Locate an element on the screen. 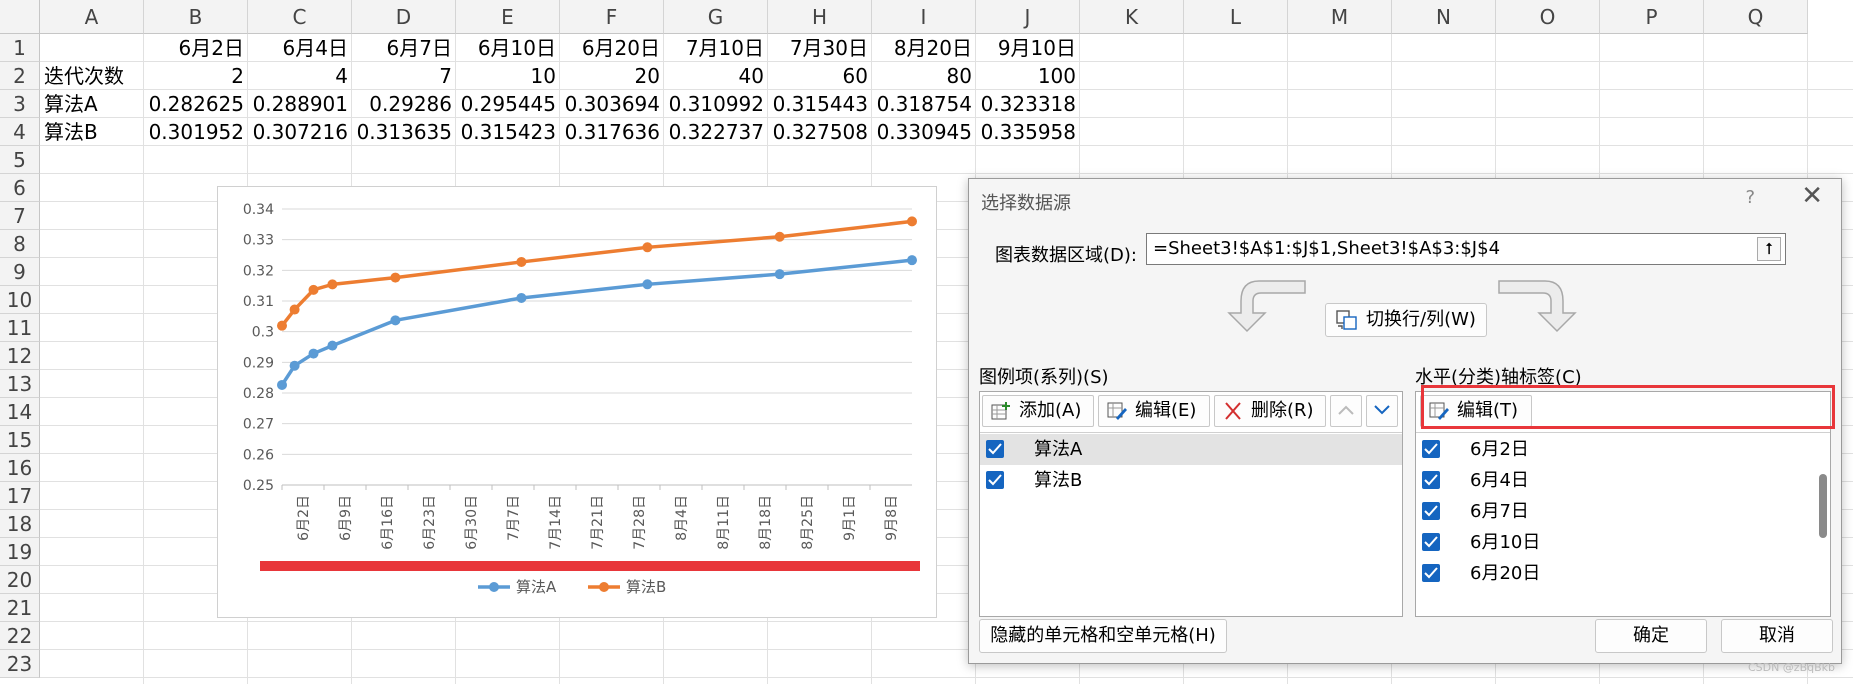  row-header: 16 is located at coordinates (20, 468).